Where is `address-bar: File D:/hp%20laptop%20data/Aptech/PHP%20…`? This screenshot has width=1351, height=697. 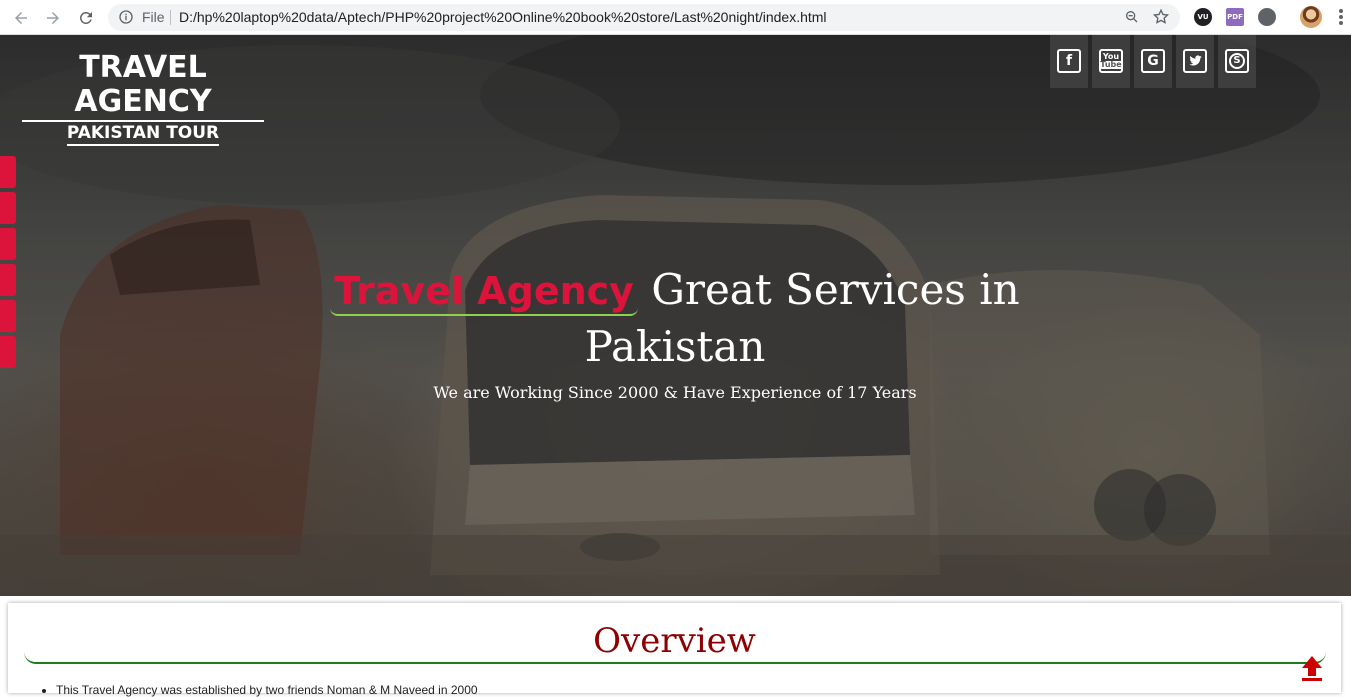
address-bar: File D:/hp%20laptop%20data/Aptech/PHP%20… is located at coordinates (644, 17).